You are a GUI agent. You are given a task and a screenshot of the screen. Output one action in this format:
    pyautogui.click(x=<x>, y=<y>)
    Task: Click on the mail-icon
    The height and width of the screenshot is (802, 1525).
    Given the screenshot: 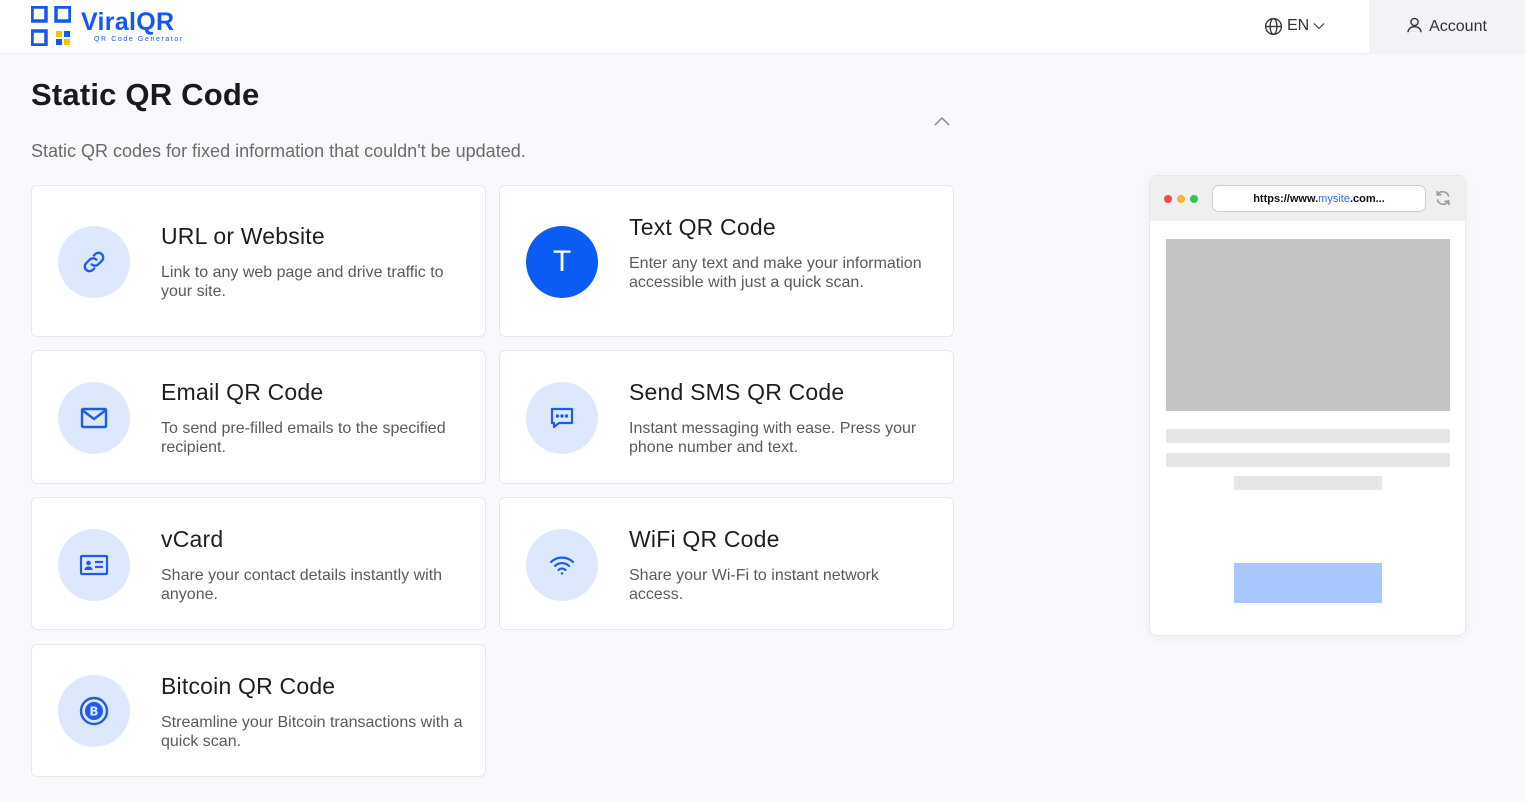 What is the action you would take?
    pyautogui.click(x=94, y=418)
    